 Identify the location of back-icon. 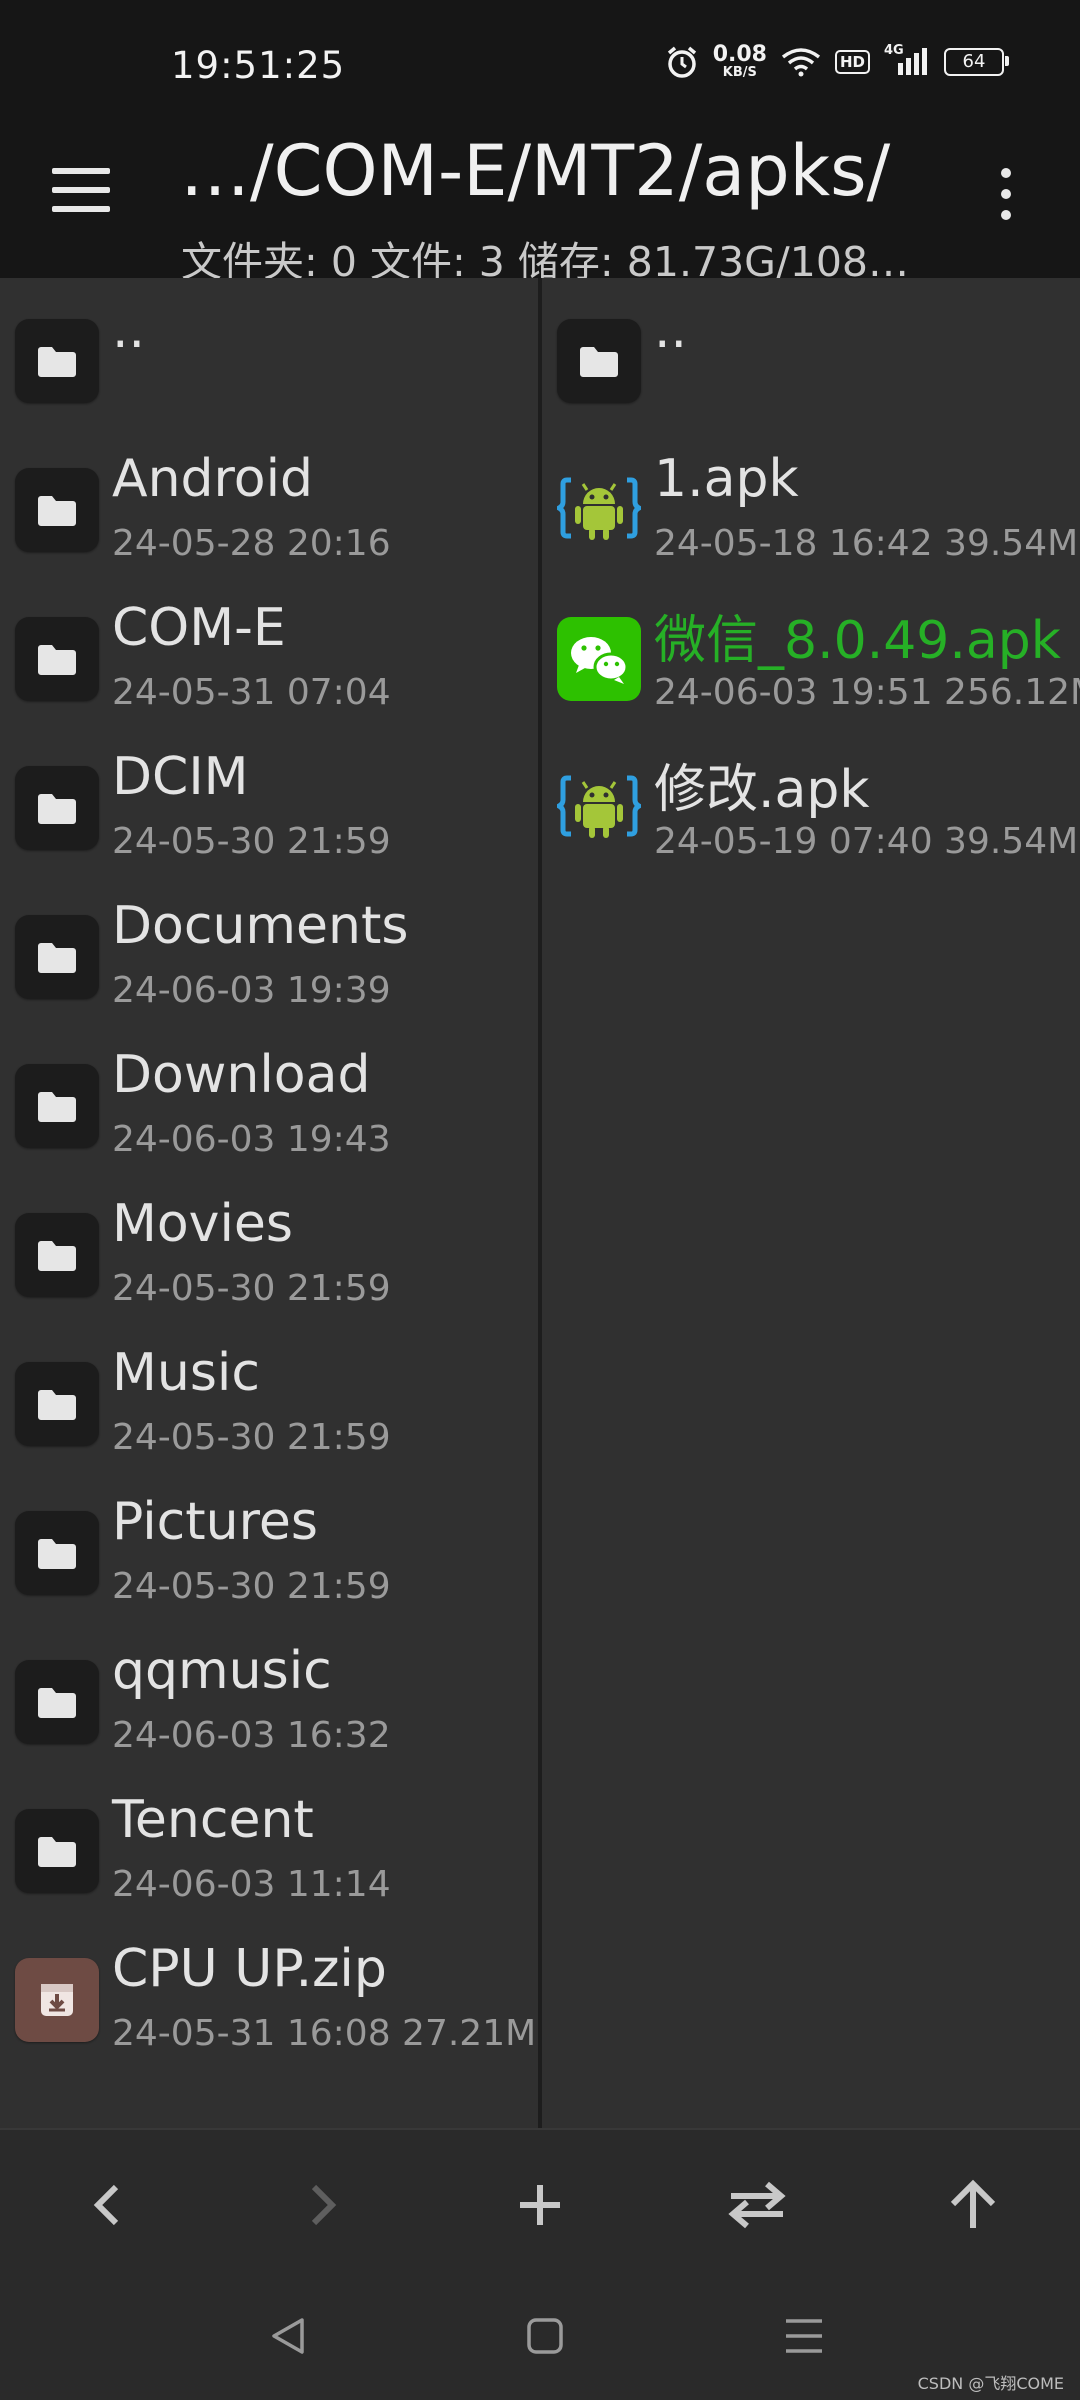
(107, 2207).